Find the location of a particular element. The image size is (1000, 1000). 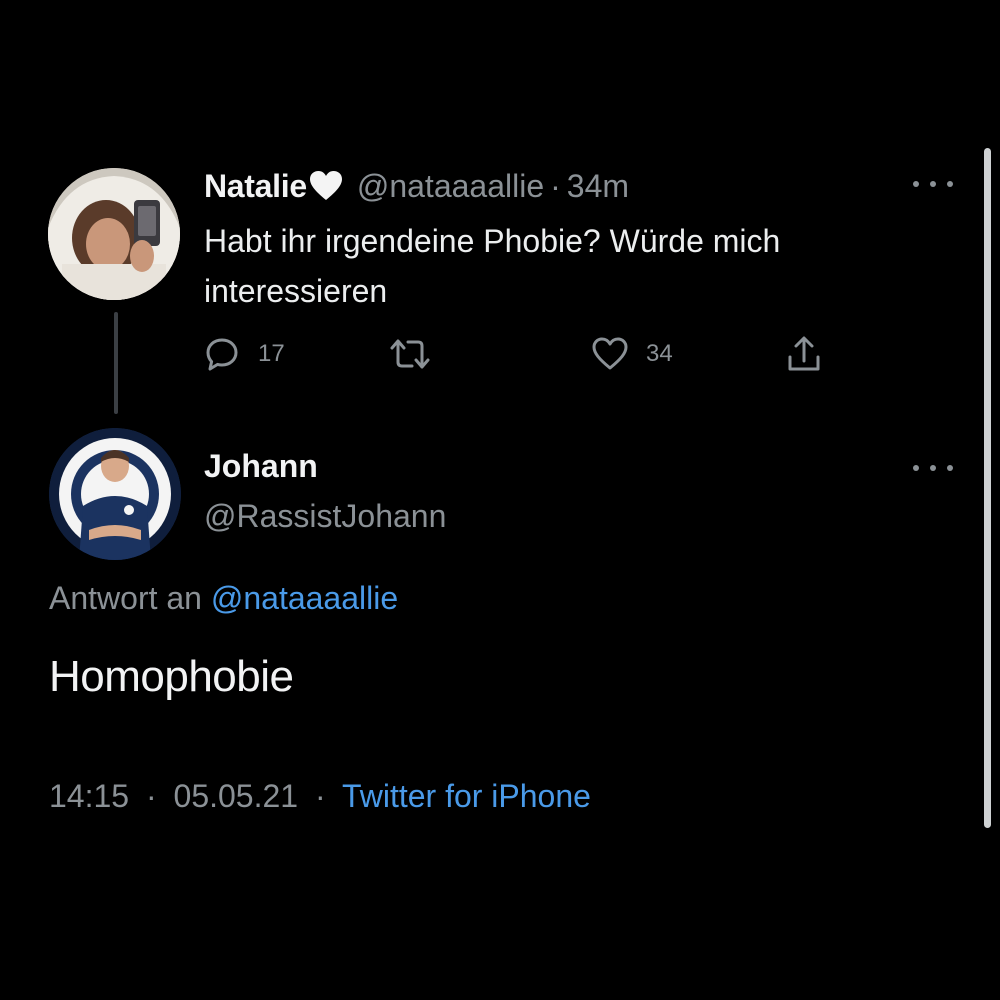

avatar-natalie-image is located at coordinates (114, 234).